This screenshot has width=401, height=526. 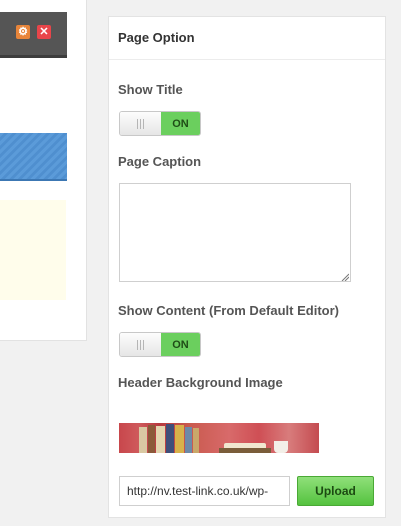 What do you see at coordinates (200, 382) in the screenshot?
I see `header-background-label: Header Background Image` at bounding box center [200, 382].